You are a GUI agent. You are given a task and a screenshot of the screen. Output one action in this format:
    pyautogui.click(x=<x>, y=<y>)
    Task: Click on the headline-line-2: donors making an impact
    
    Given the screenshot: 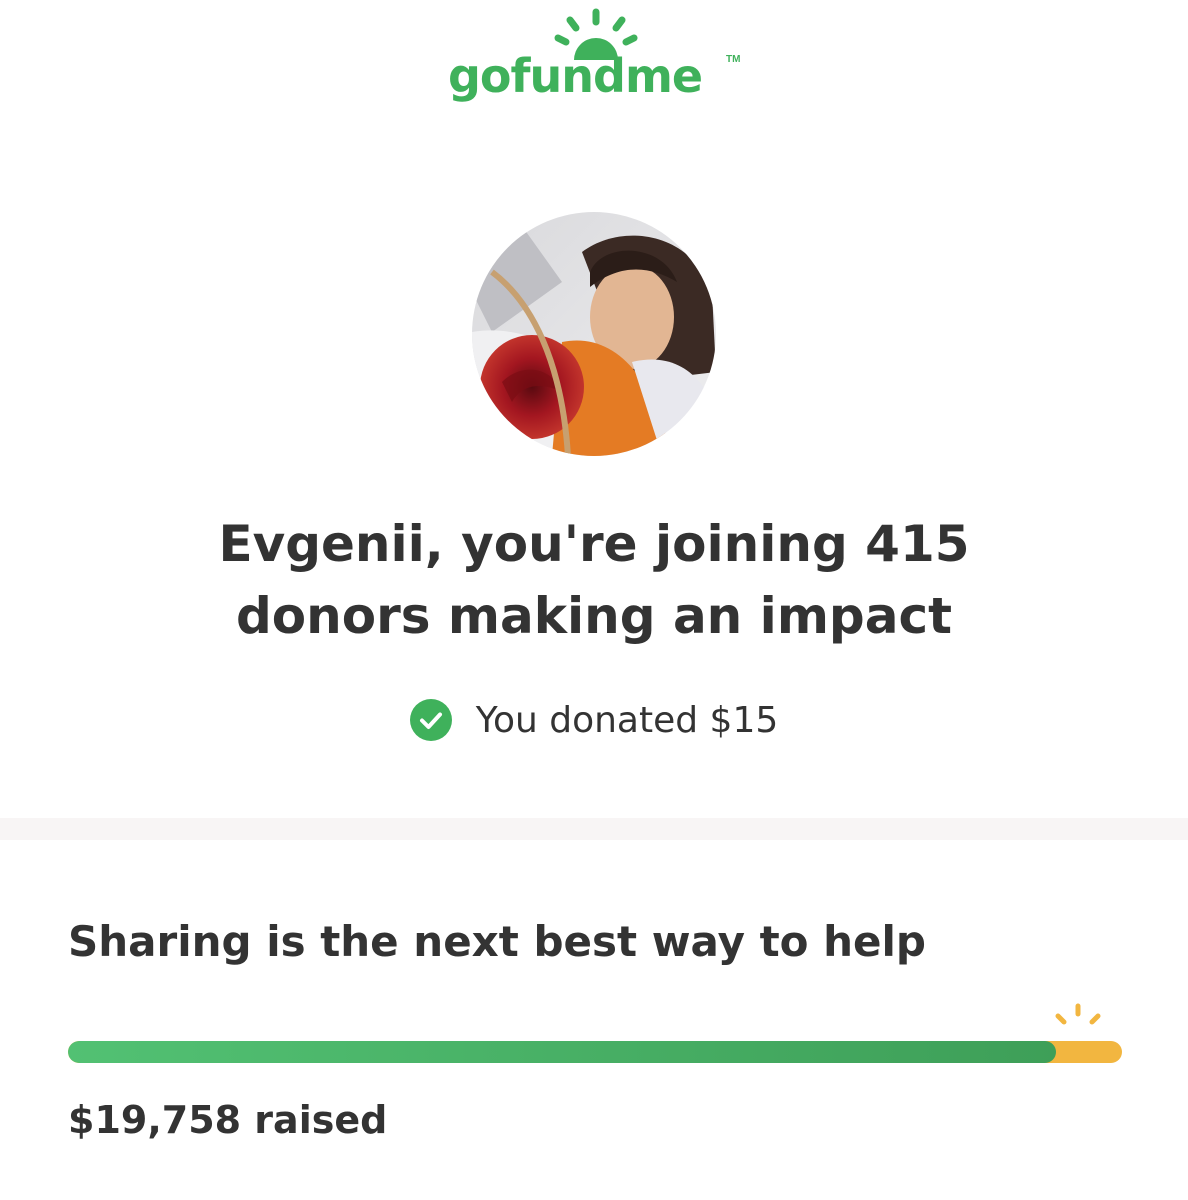 What is the action you would take?
    pyautogui.click(x=594, y=616)
    